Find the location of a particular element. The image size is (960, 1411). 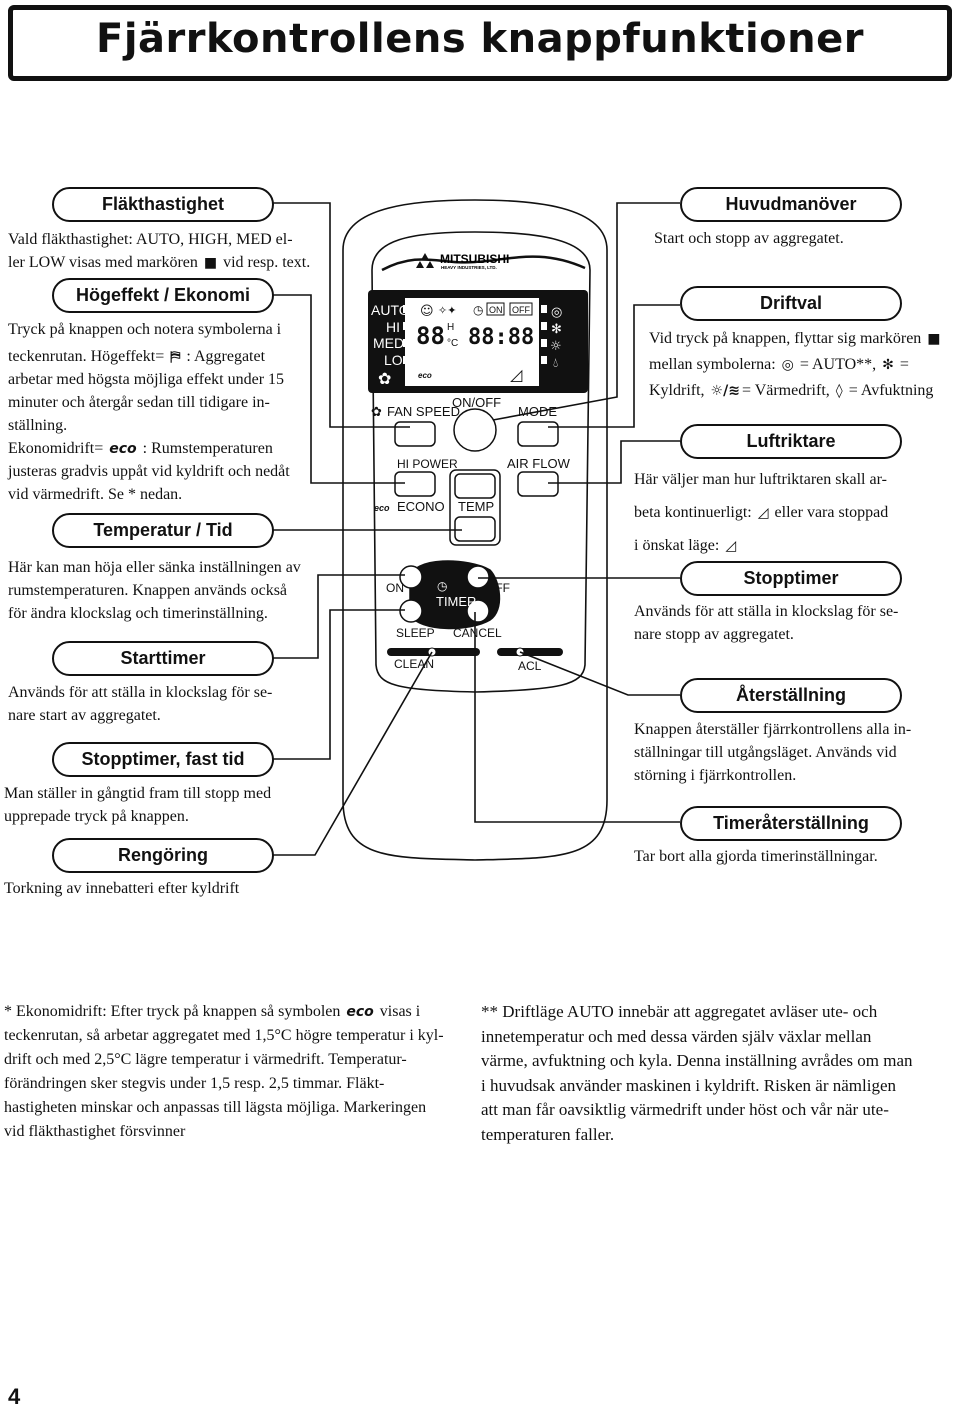

label-econo: ECONO is located at coordinates (421, 506).